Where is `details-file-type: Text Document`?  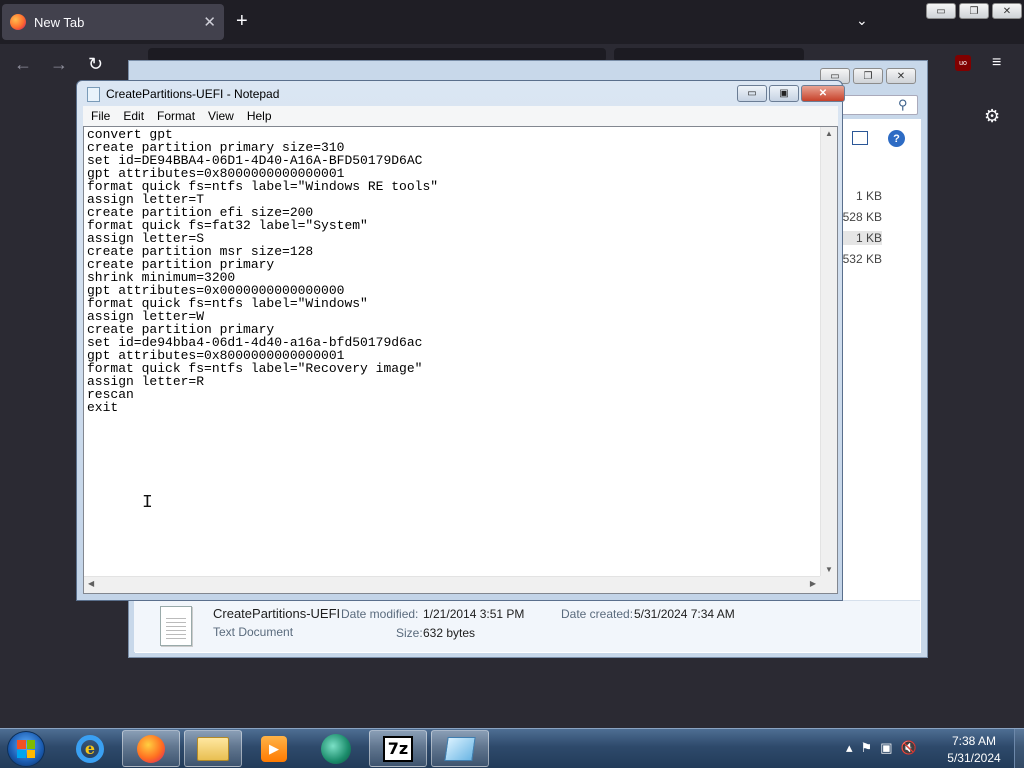
details-file-type: Text Document is located at coordinates (253, 632).